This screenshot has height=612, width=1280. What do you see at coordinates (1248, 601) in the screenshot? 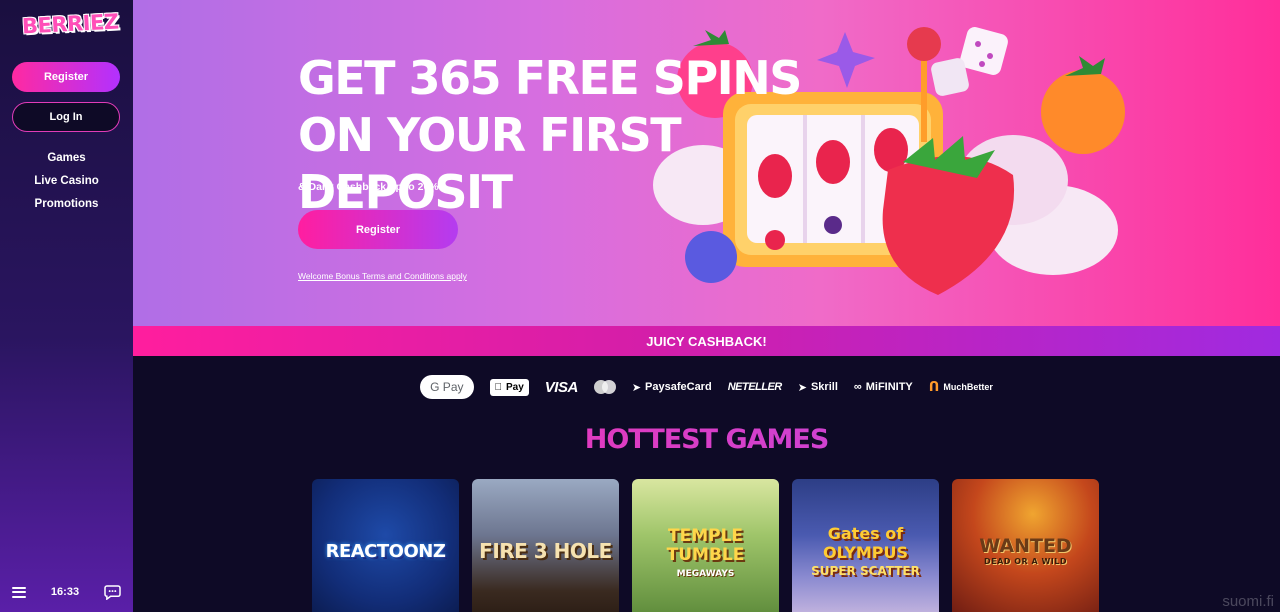
I see `watermark: suomi.fi` at bounding box center [1248, 601].